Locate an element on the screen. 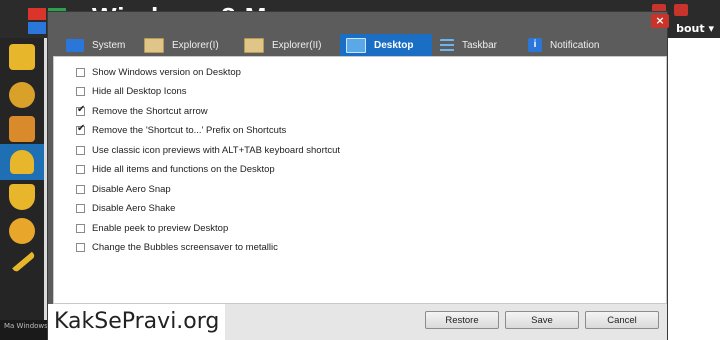  info-icon is located at coordinates (22, 57).